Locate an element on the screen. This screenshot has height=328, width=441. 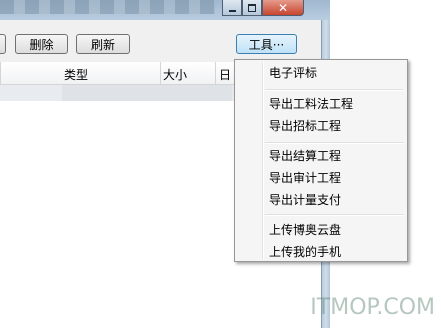
menu-item-upload-phone: 上传我的手机 is located at coordinates (334, 251).